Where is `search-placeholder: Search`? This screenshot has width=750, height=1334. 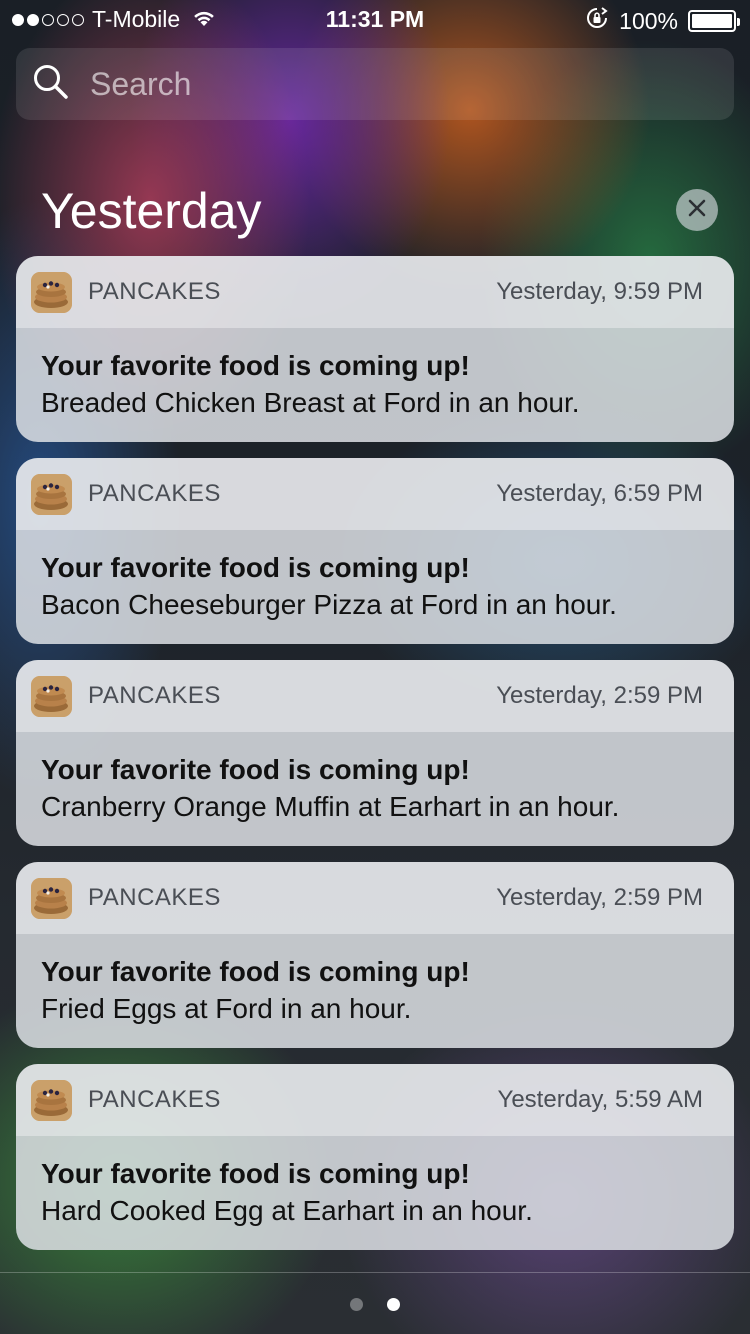
search-placeholder: Search is located at coordinates (141, 83).